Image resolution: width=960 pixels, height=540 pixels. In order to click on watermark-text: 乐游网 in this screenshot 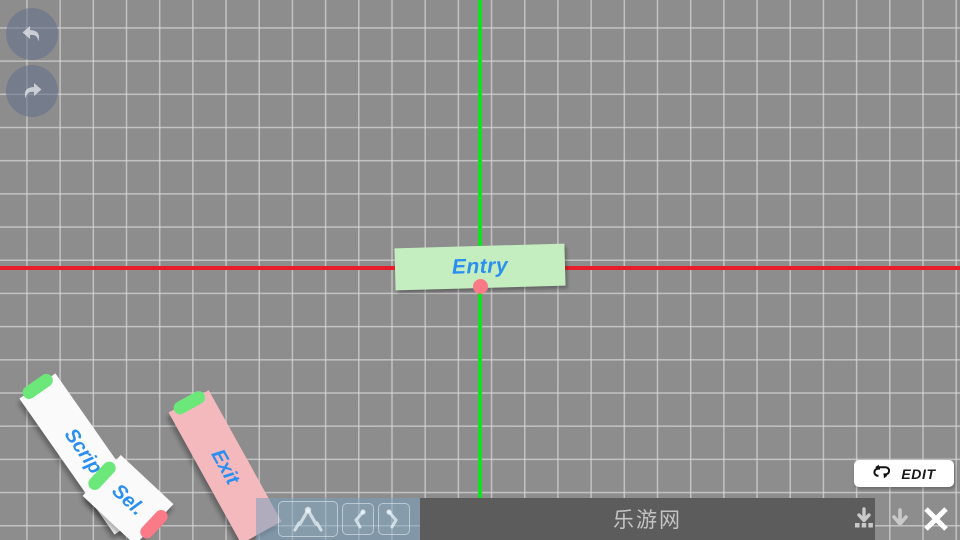, I will do `click(647, 520)`.